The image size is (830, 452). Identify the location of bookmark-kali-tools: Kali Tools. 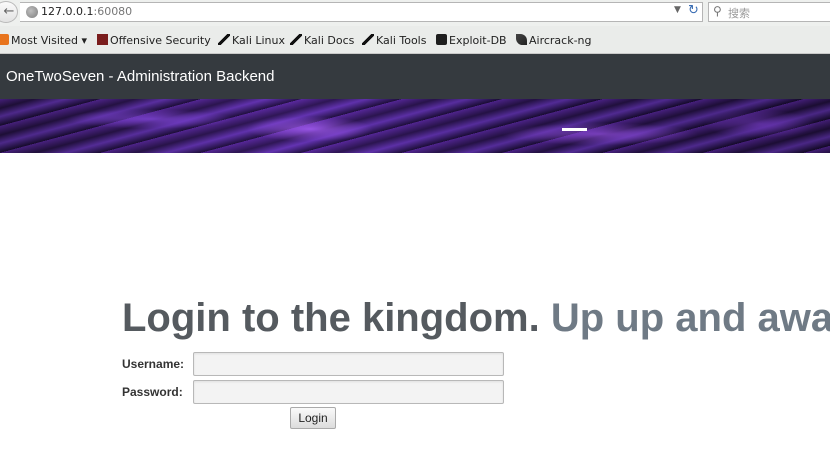
(394, 40).